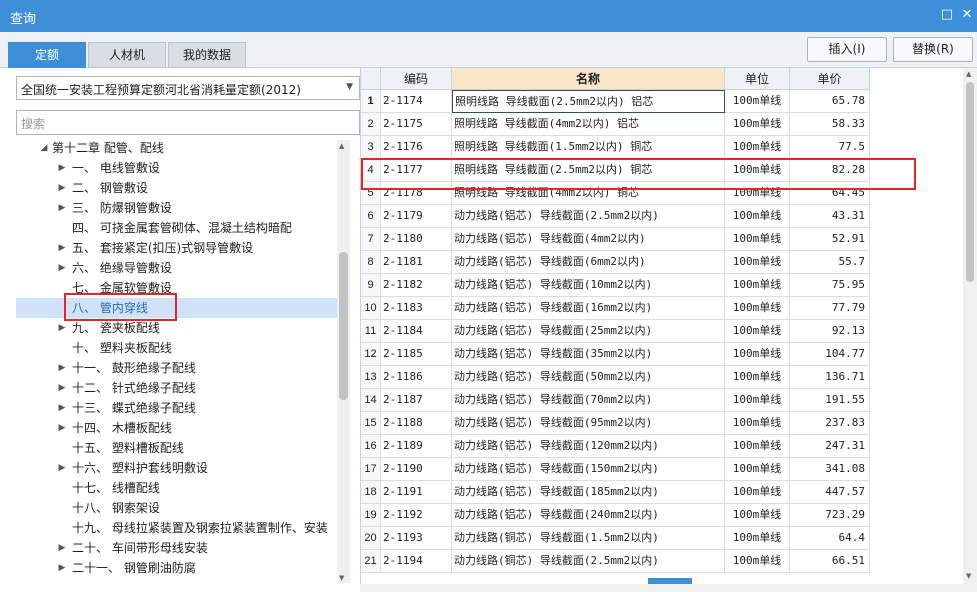 The height and width of the screenshot is (592, 977). Describe the element at coordinates (371, 285) in the screenshot. I see `row-number: 9` at that location.